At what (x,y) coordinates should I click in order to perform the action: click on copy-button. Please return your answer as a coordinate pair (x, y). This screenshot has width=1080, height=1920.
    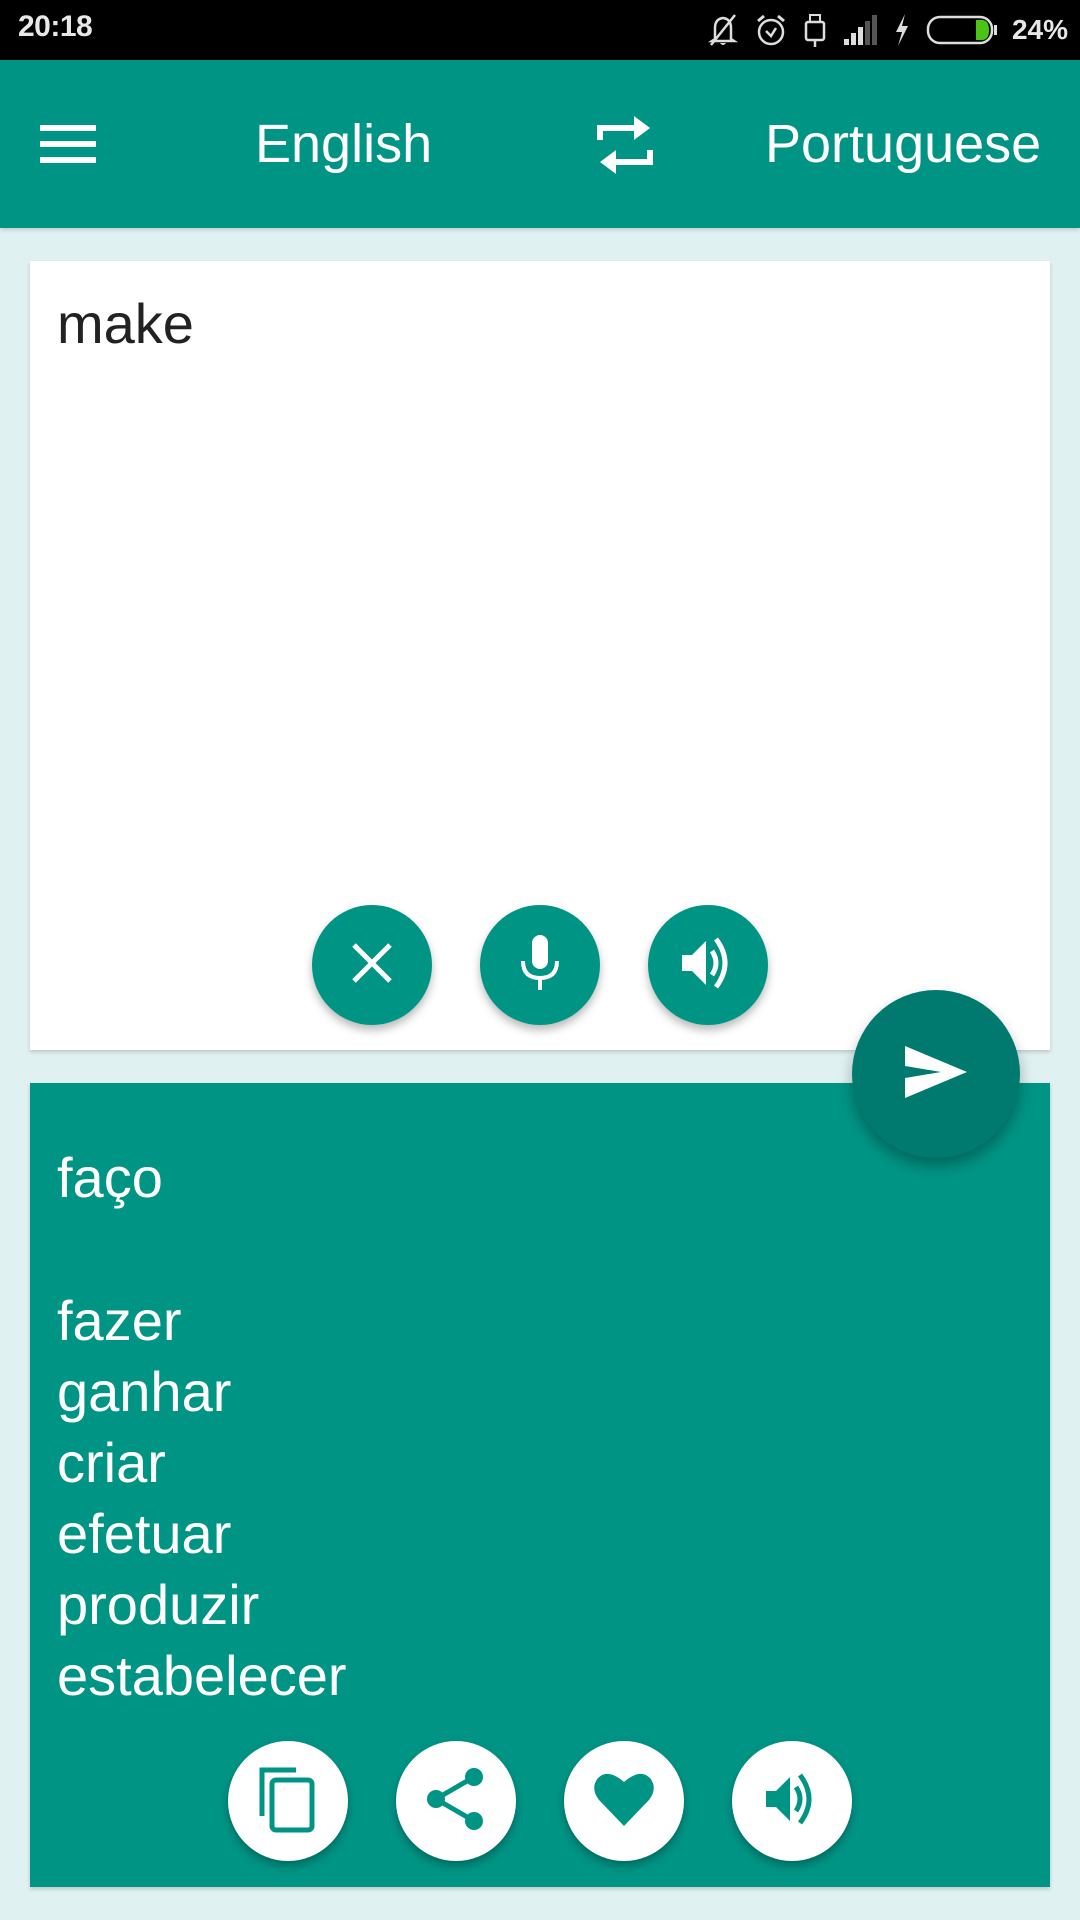
    Looking at the image, I should click on (288, 1801).